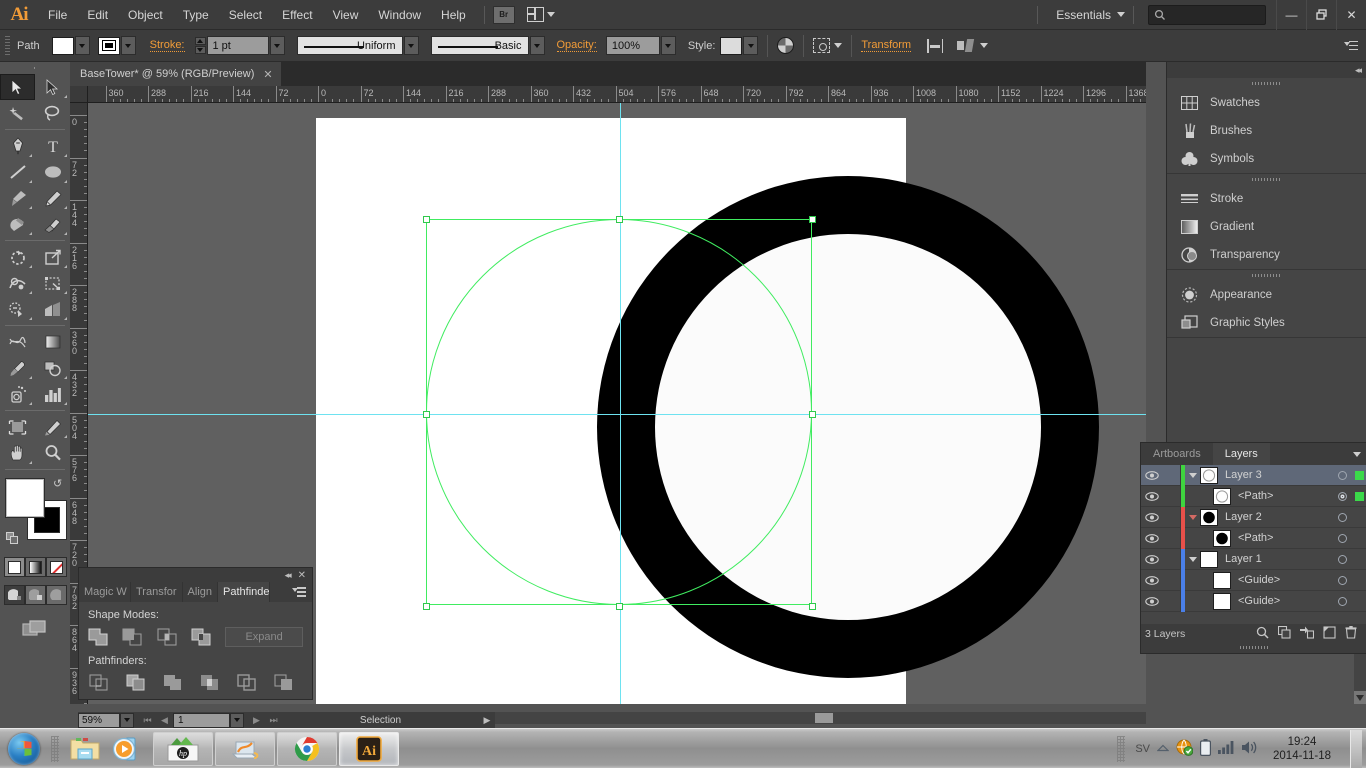 Image resolution: width=1366 pixels, height=768 pixels. Describe the element at coordinates (1321, 15) in the screenshot. I see `restore-button` at that location.